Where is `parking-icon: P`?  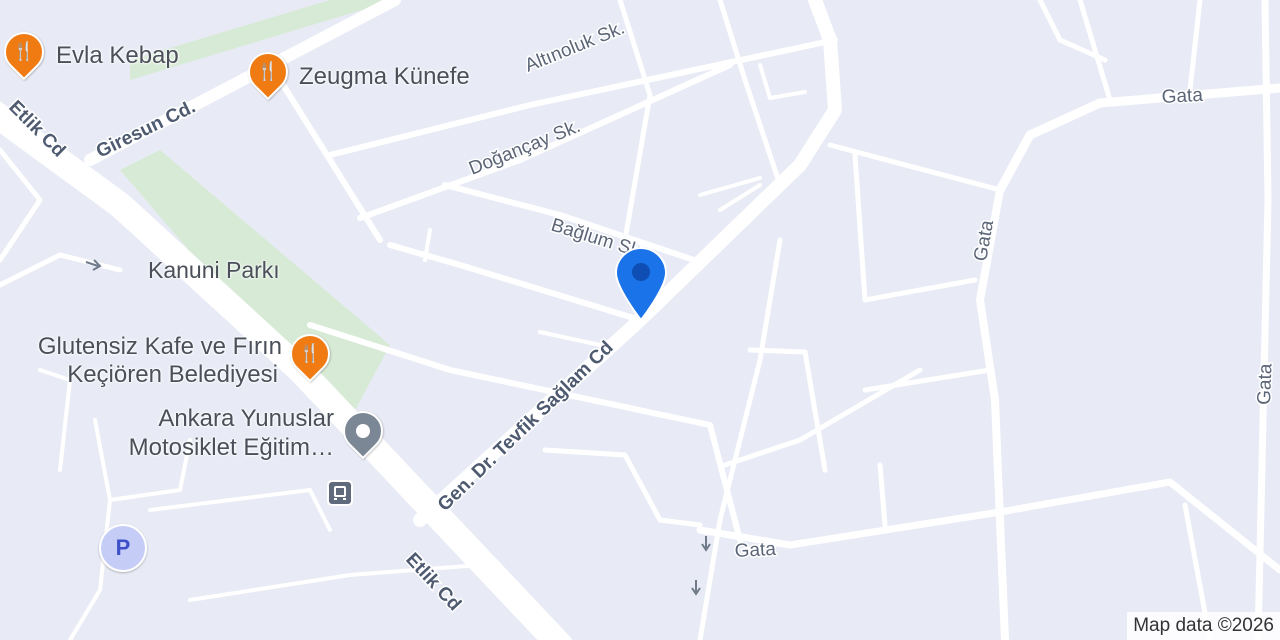
parking-icon: P is located at coordinates (123, 548).